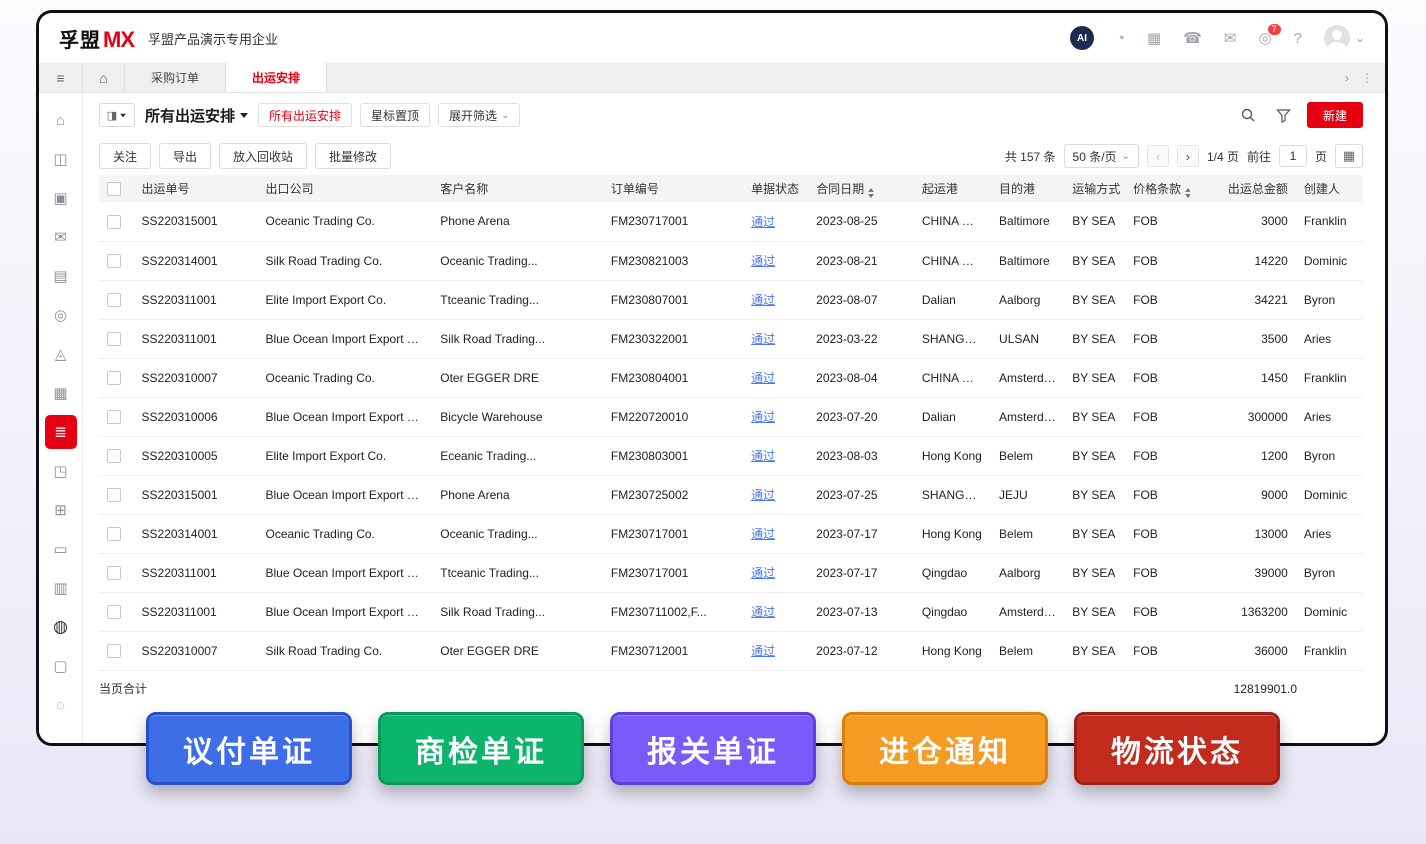 This screenshot has height=844, width=1426. Describe the element at coordinates (1336, 38) in the screenshot. I see `avatar` at that location.